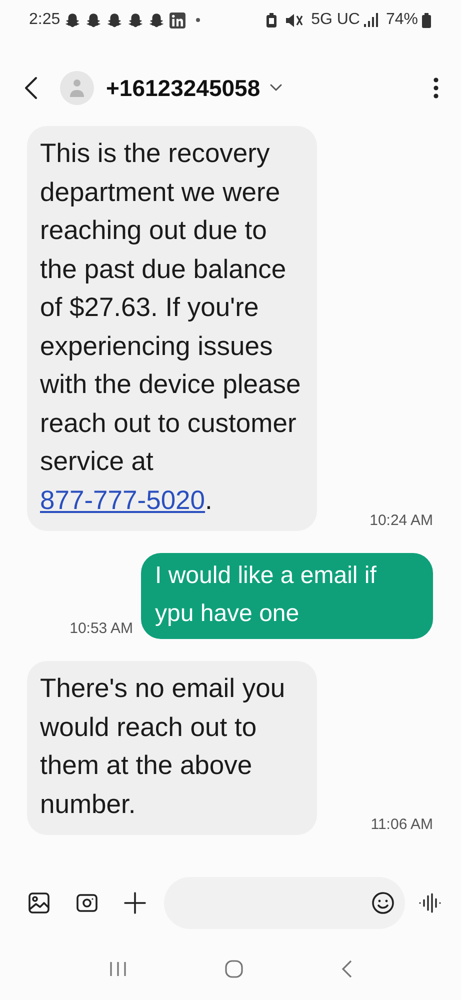 This screenshot has height=1000, width=461. Describe the element at coordinates (287, 596) in the screenshot. I see `sent-message: I would like a email if ypu have one` at that location.